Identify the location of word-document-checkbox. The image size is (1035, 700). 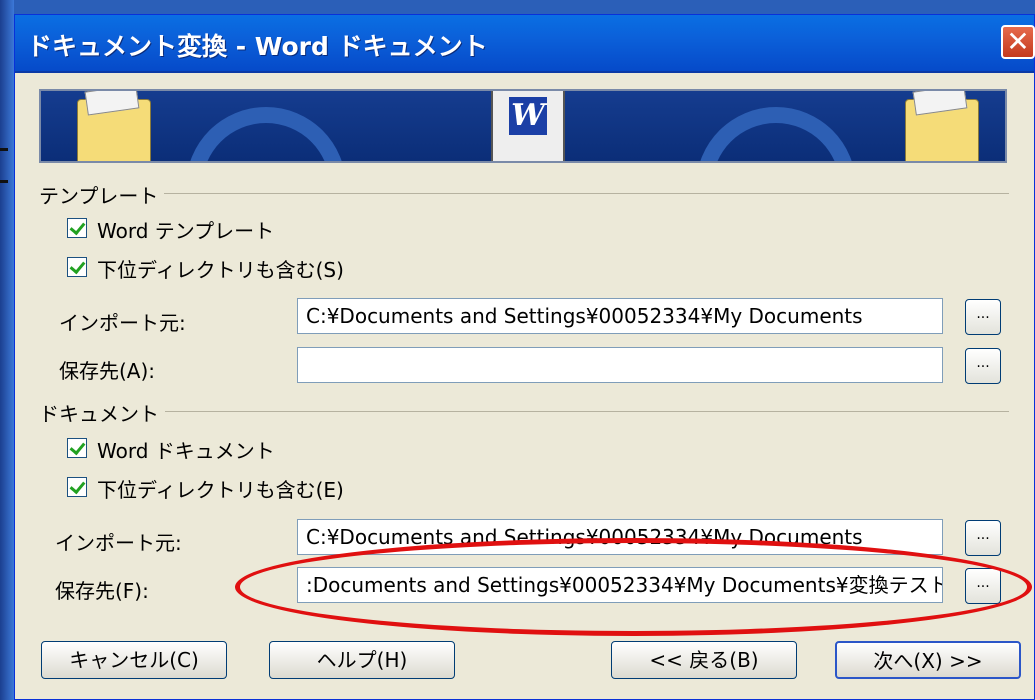
(77, 448).